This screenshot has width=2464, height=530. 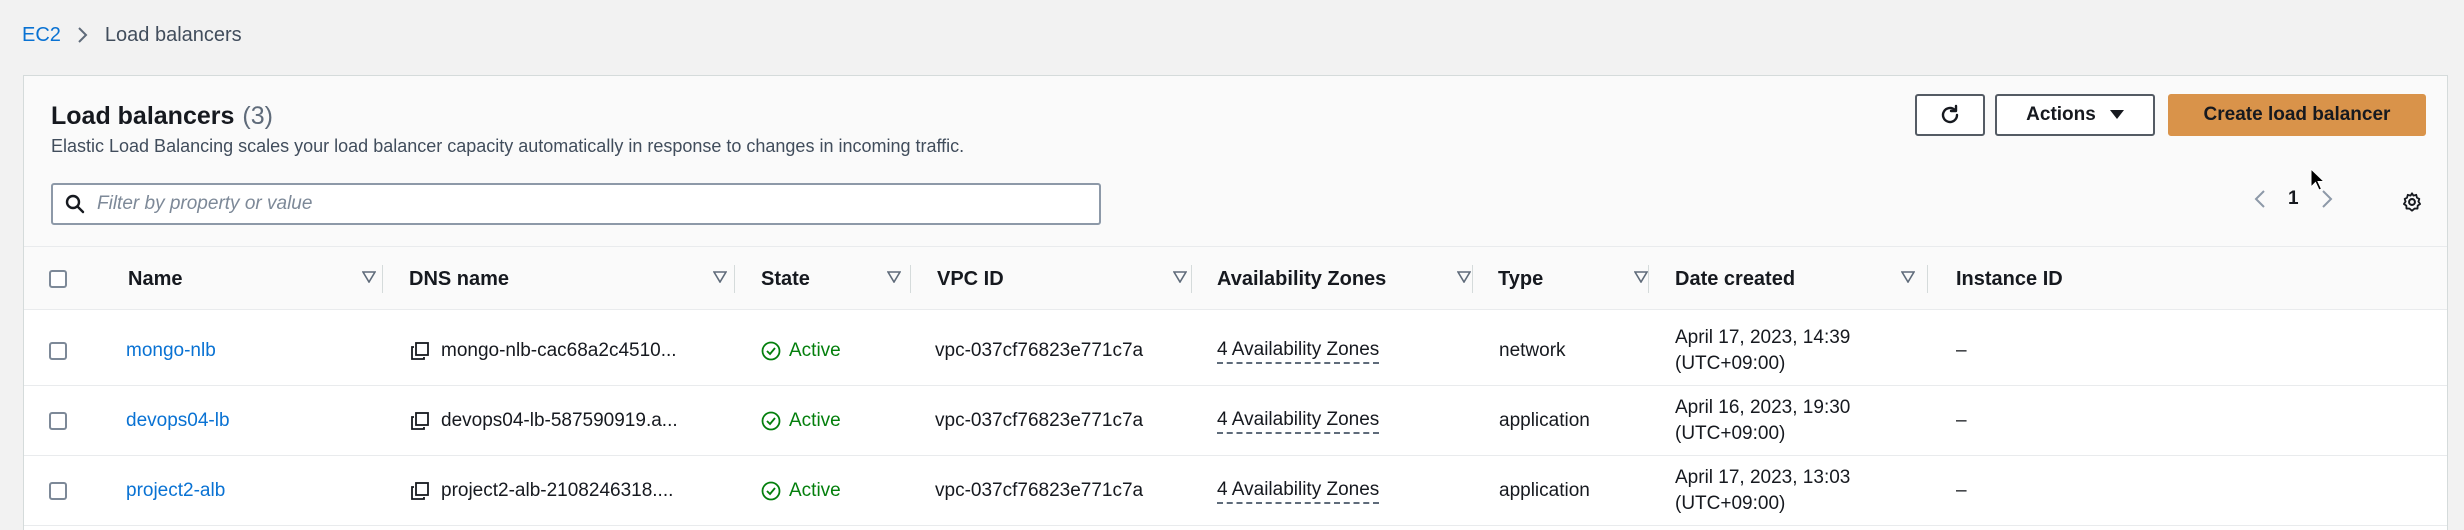 I want to click on load-balancer-name-link: devops04-lb, so click(x=178, y=421).